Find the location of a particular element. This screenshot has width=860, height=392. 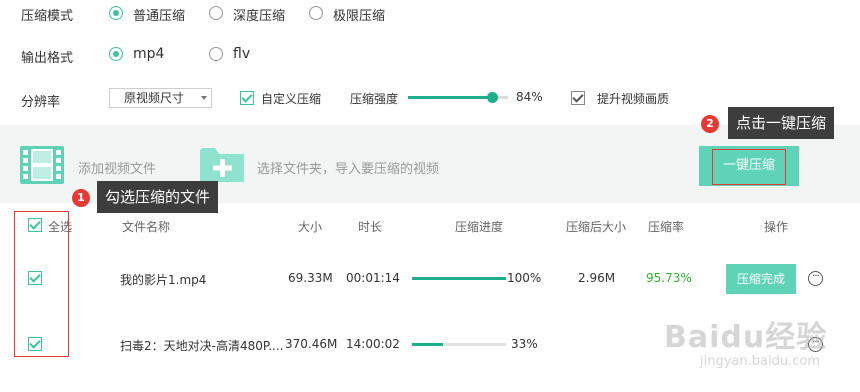

row-size: 370.46M is located at coordinates (311, 344).